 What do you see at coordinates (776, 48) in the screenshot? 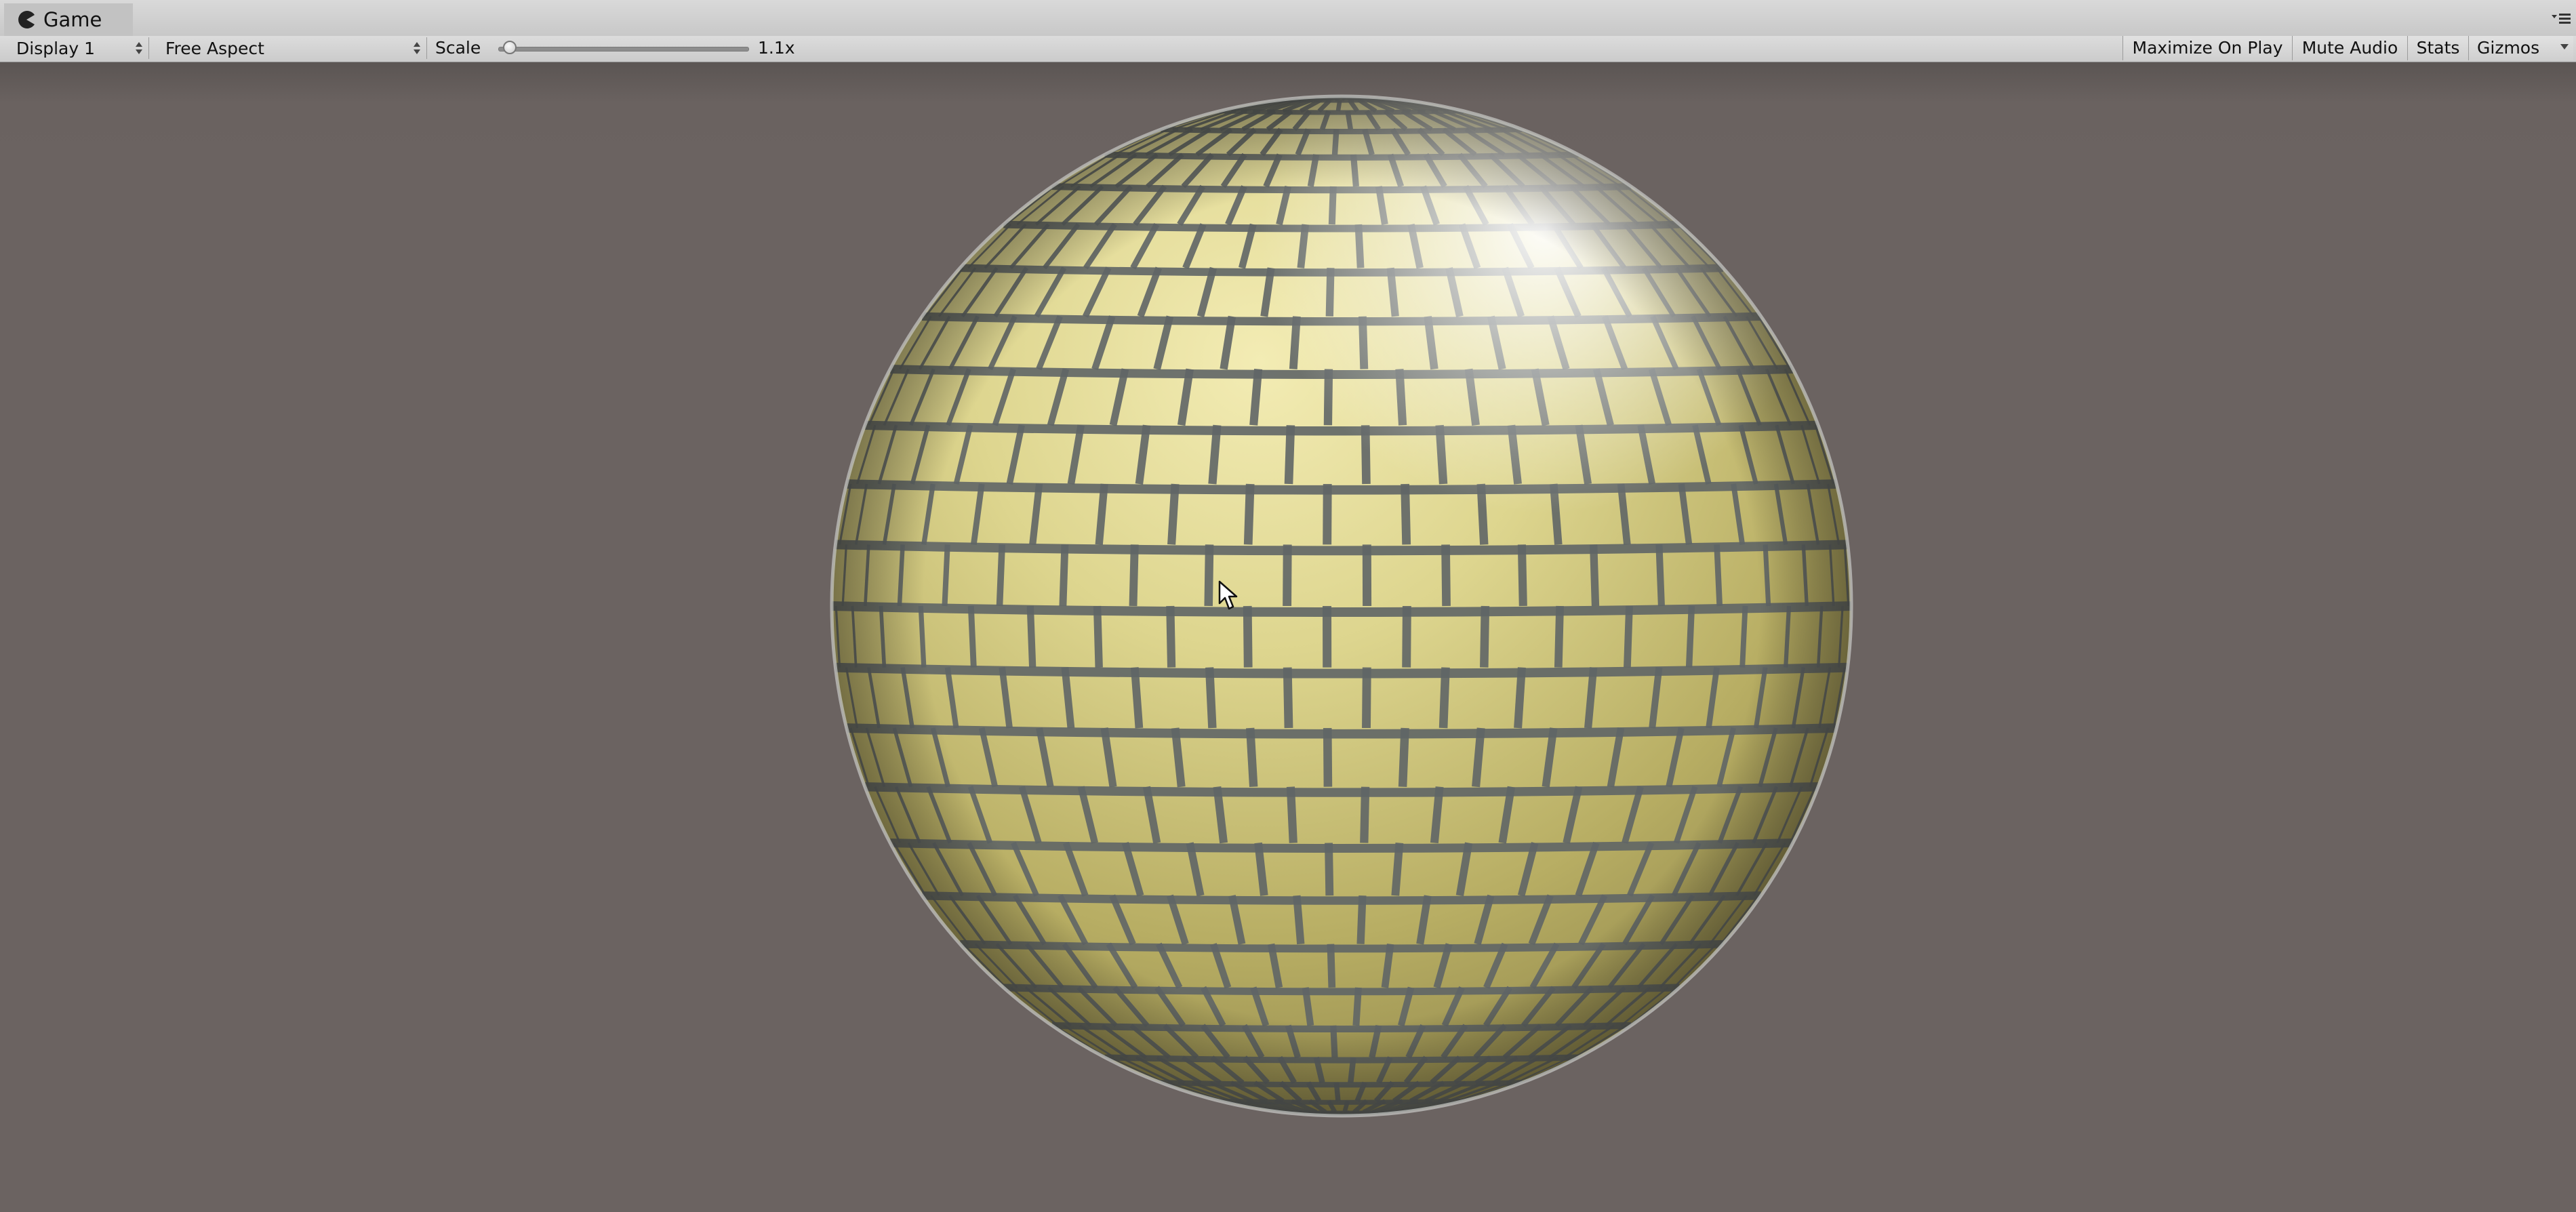
I see `scale-value: 1.1x` at bounding box center [776, 48].